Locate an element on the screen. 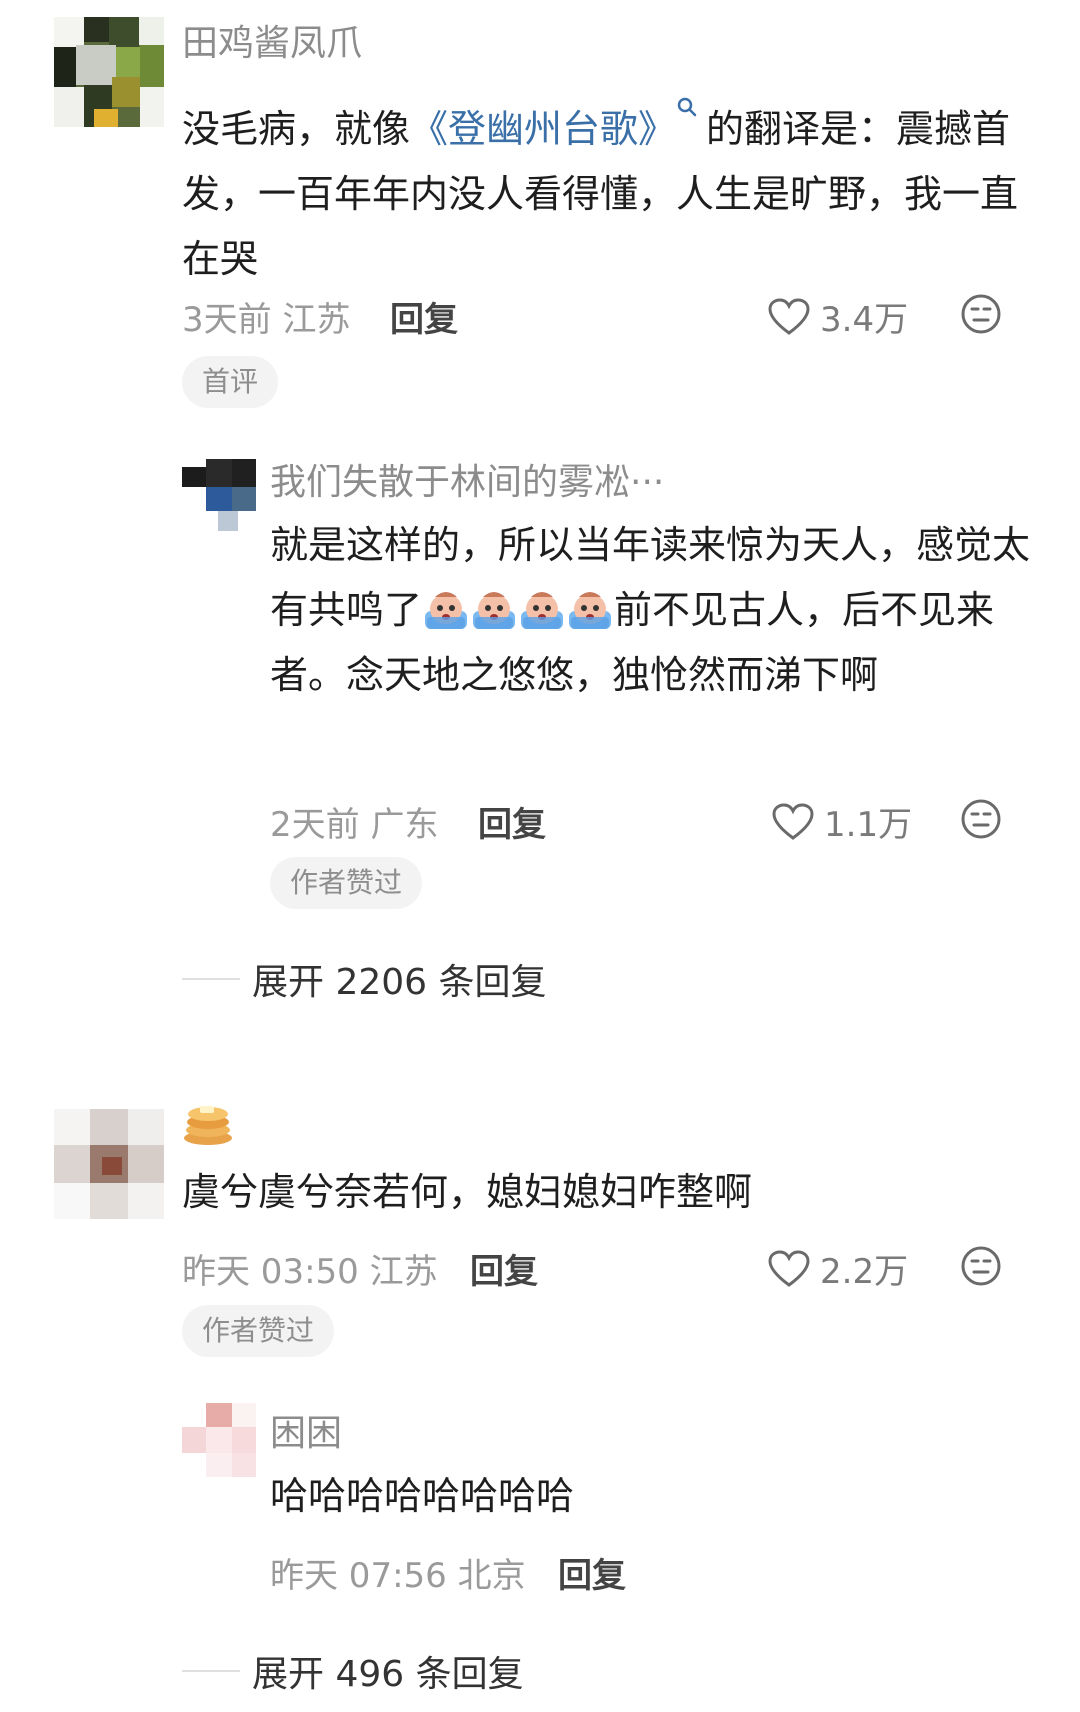 This screenshot has height=1712, width=1080. pancake-icon is located at coordinates (208, 1126).